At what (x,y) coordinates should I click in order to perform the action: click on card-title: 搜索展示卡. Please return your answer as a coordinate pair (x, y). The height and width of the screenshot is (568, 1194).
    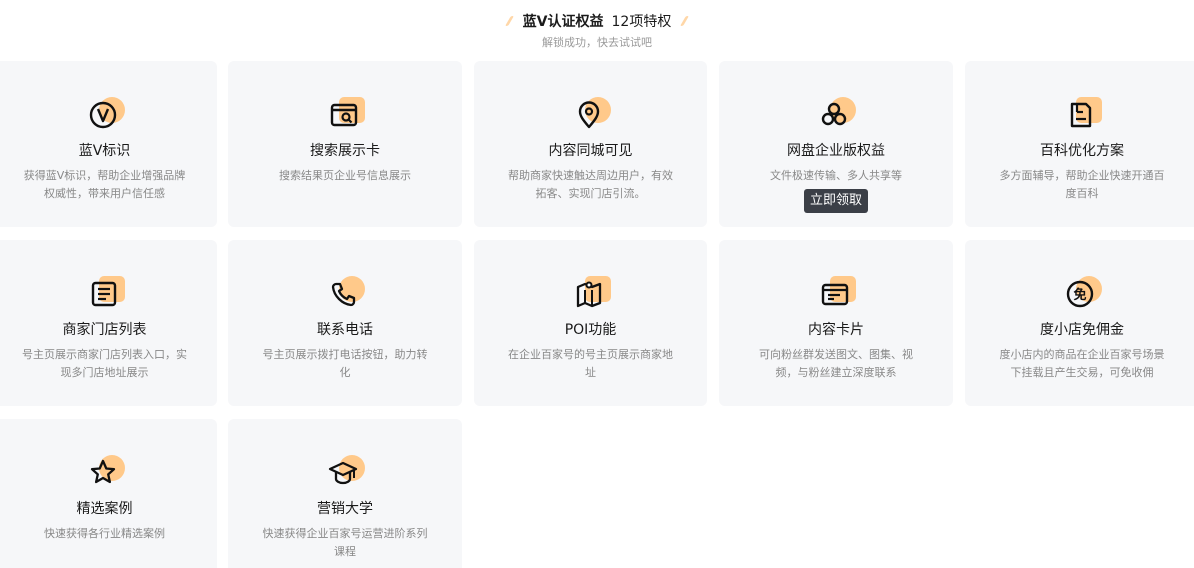
    Looking at the image, I should click on (345, 151).